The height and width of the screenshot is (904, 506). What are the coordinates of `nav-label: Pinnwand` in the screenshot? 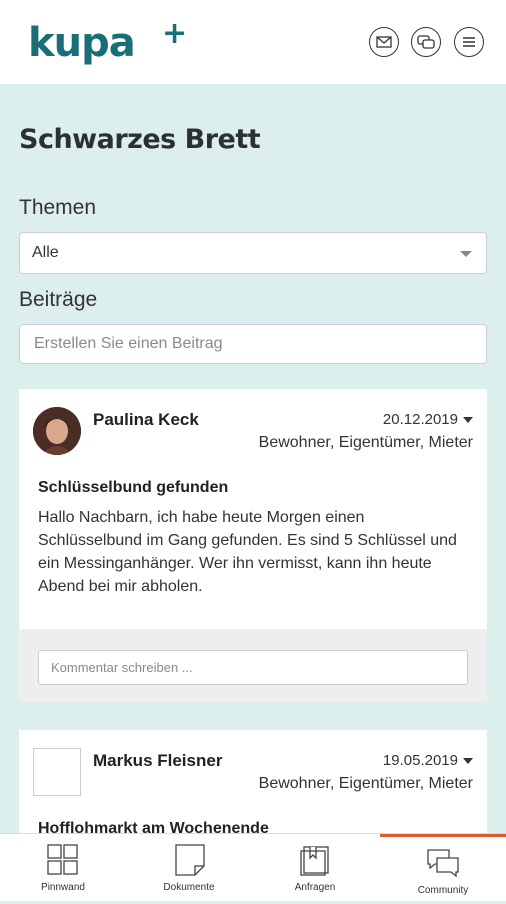 It's located at (63, 887).